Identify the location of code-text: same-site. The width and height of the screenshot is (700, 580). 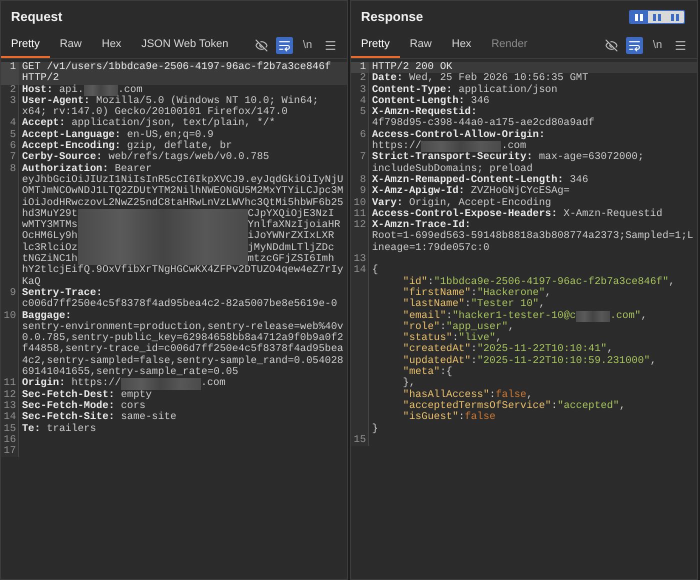
(148, 417).